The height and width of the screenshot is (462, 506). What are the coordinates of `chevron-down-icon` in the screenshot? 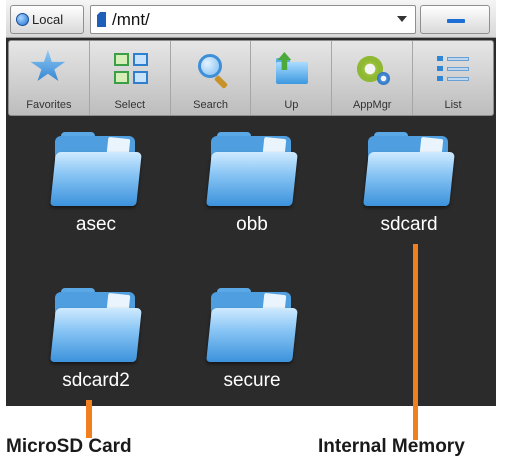 It's located at (402, 19).